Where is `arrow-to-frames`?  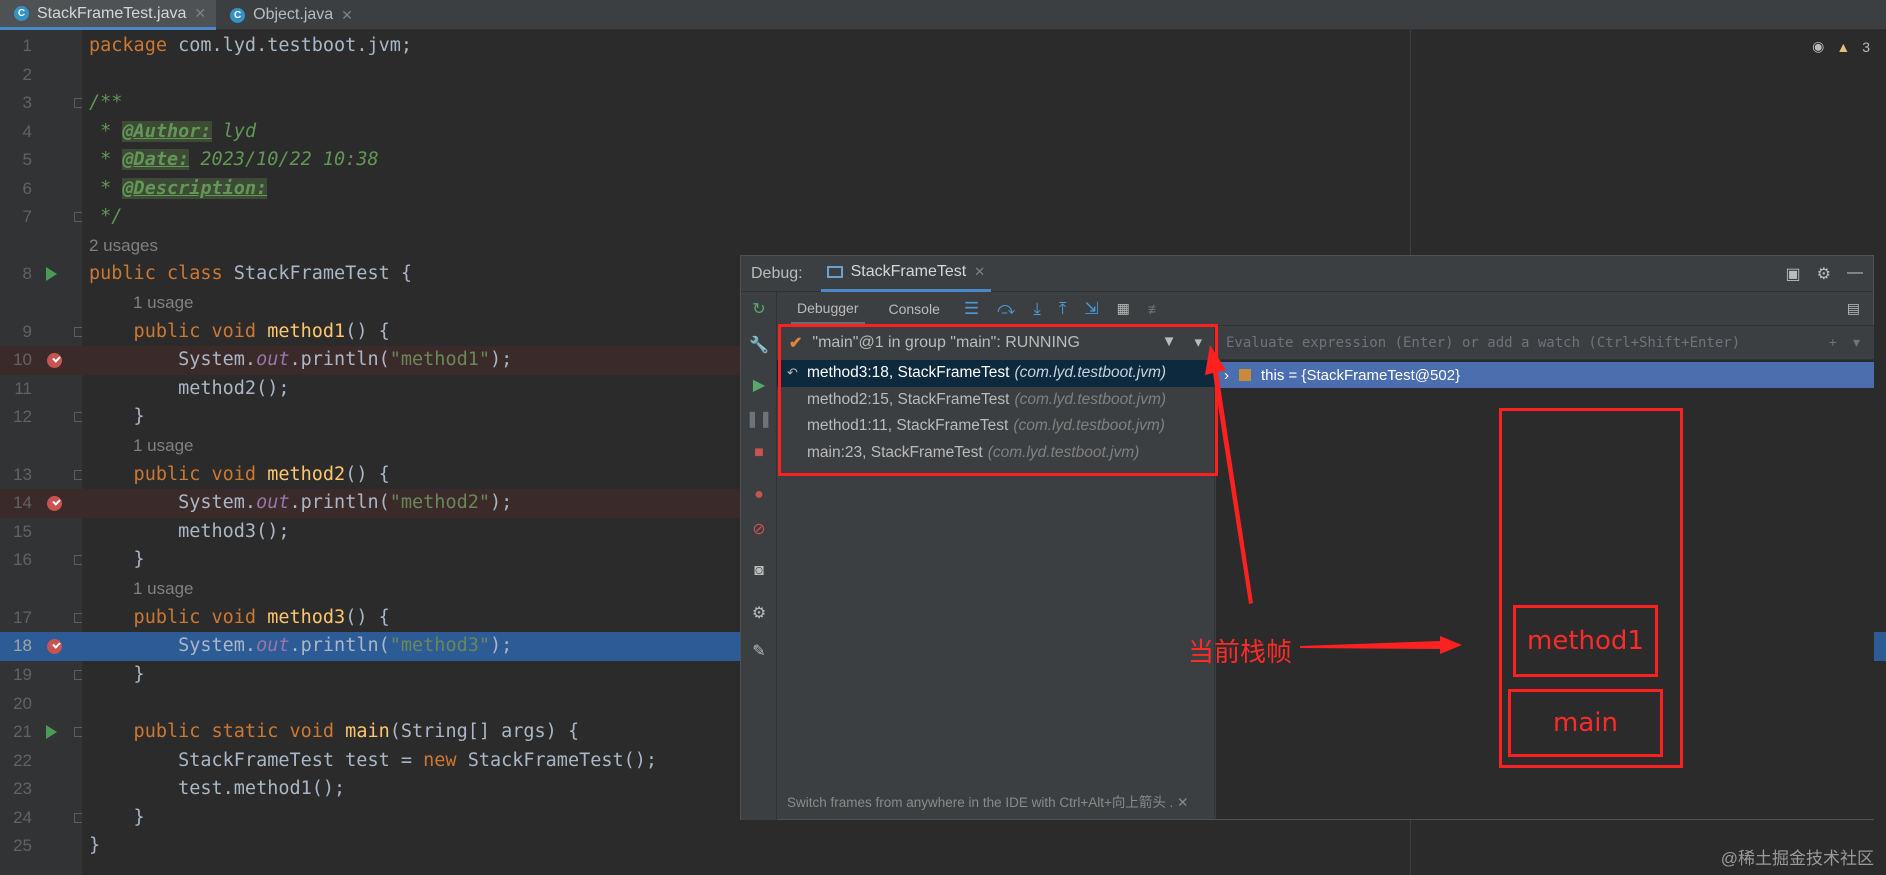 arrow-to-frames is located at coordinates (1229, 474).